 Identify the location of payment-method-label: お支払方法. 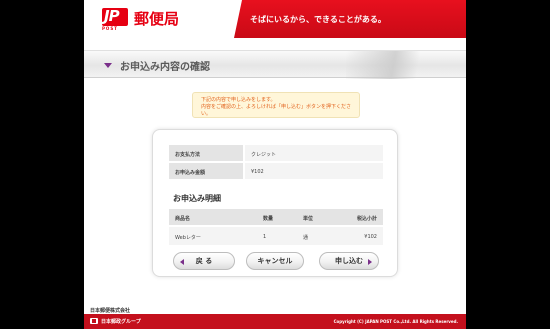
(206, 153).